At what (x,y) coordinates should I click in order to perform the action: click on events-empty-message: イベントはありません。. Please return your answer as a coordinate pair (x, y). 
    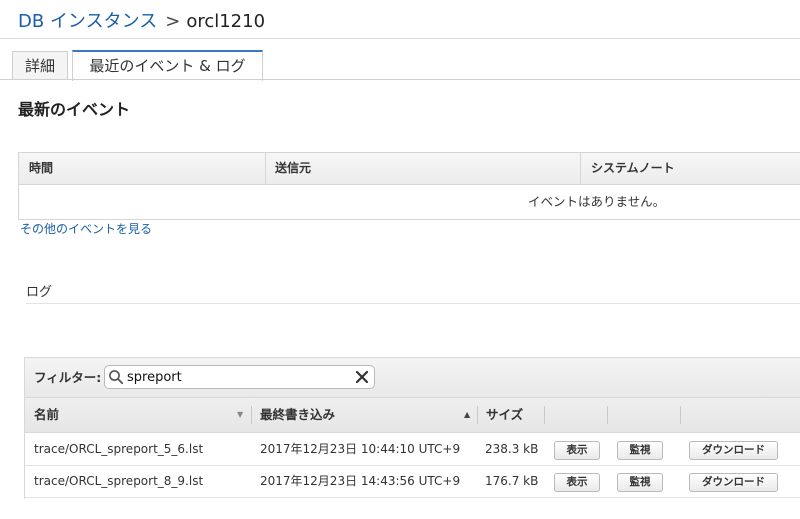
    Looking at the image, I should click on (597, 201).